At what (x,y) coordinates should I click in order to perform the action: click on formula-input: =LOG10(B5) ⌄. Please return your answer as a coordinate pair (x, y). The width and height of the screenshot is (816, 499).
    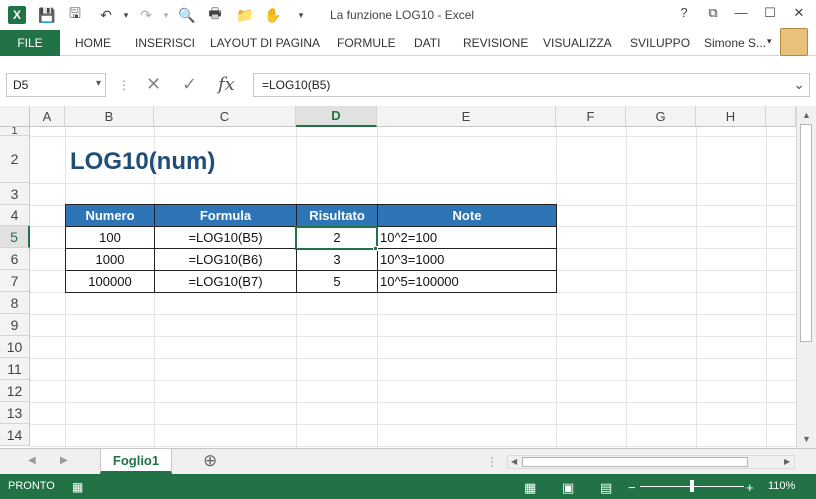
    Looking at the image, I should click on (531, 85).